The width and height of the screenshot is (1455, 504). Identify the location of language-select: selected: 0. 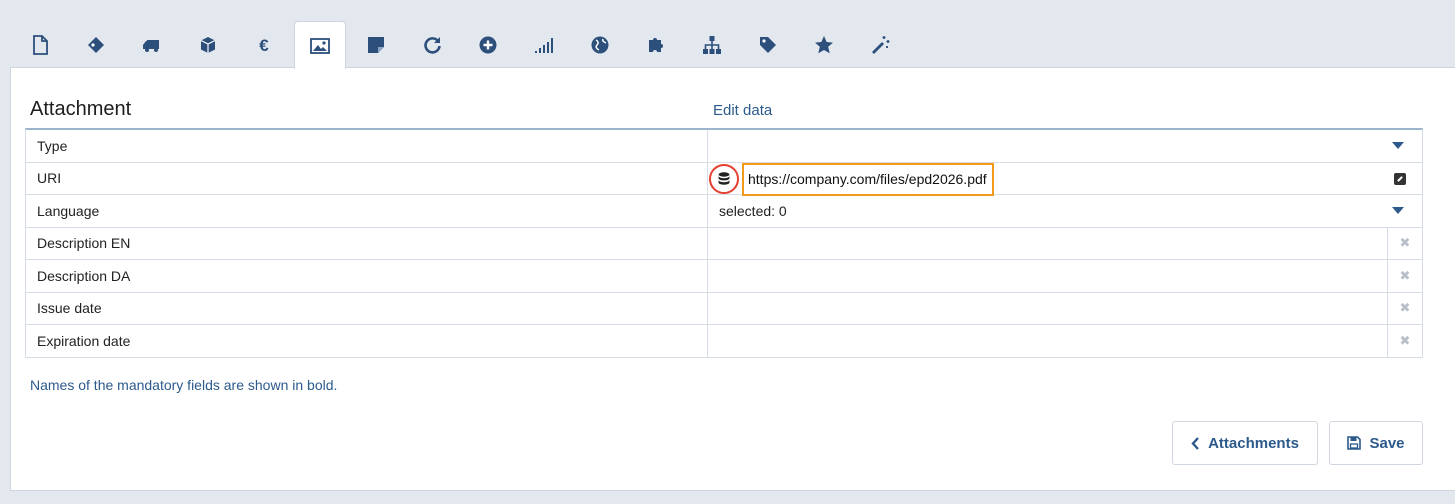
(1065, 211).